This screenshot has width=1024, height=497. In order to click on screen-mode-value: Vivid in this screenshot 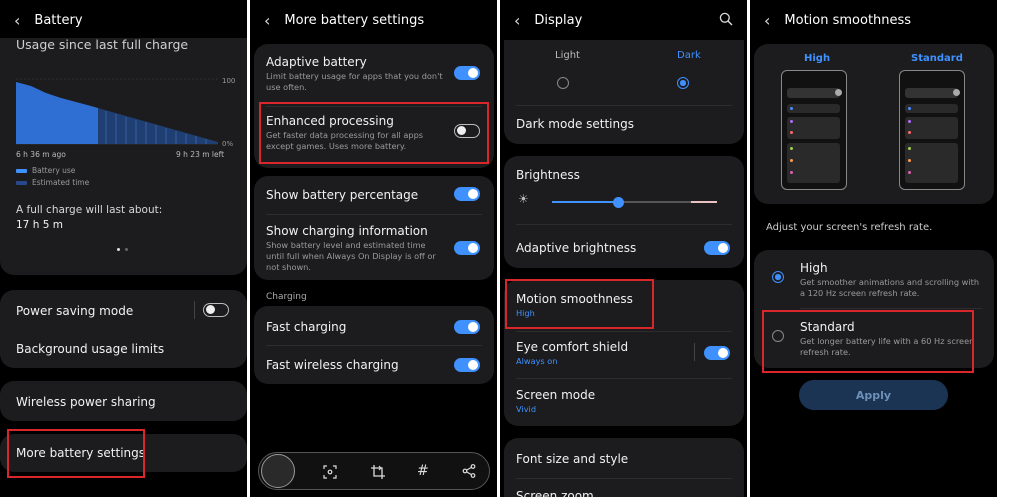, I will do `click(526, 409)`.